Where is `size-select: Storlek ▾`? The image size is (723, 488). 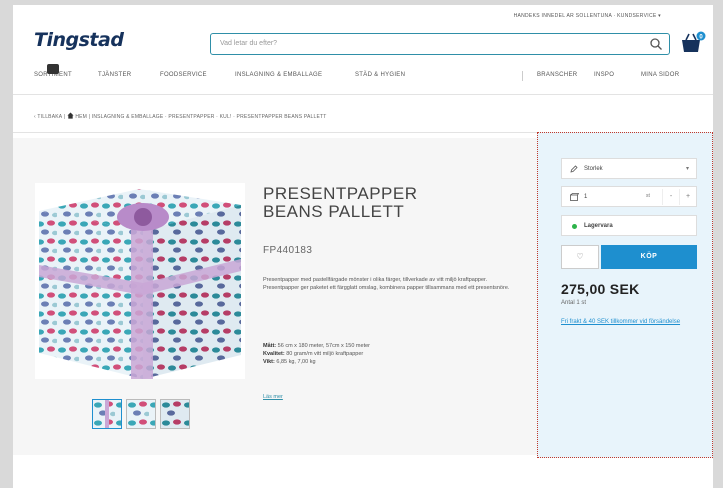 size-select: Storlek ▾ is located at coordinates (629, 168).